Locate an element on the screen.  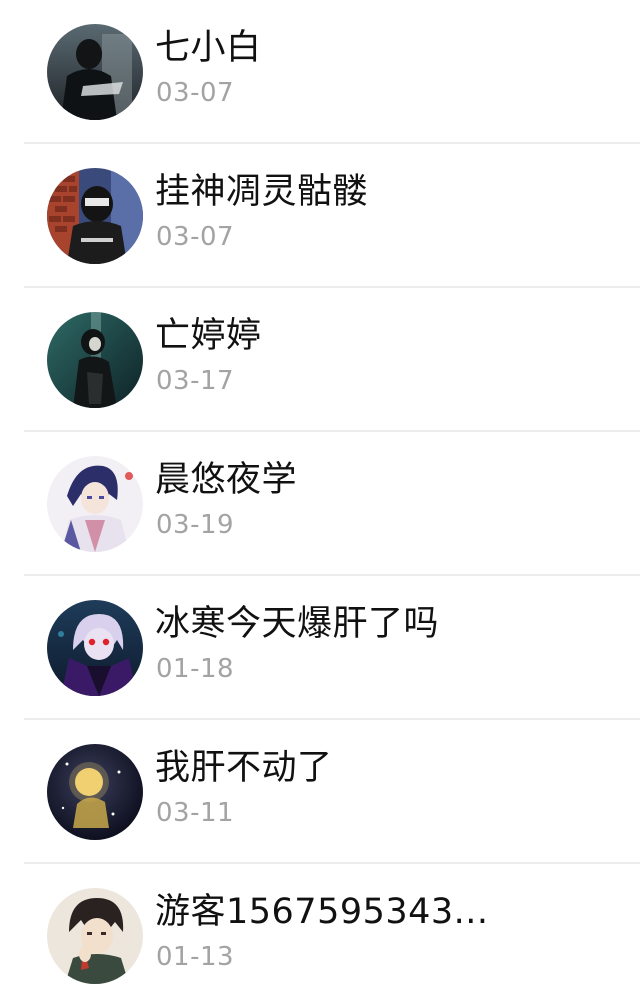
contact-date: 03-17 is located at coordinates (195, 381).